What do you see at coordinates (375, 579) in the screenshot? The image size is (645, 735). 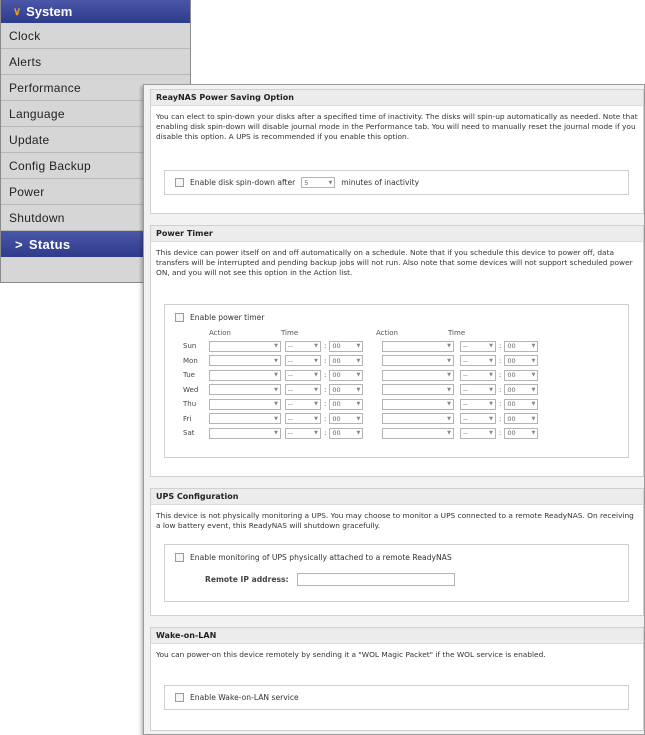 I see `remote-ip-input` at bounding box center [375, 579].